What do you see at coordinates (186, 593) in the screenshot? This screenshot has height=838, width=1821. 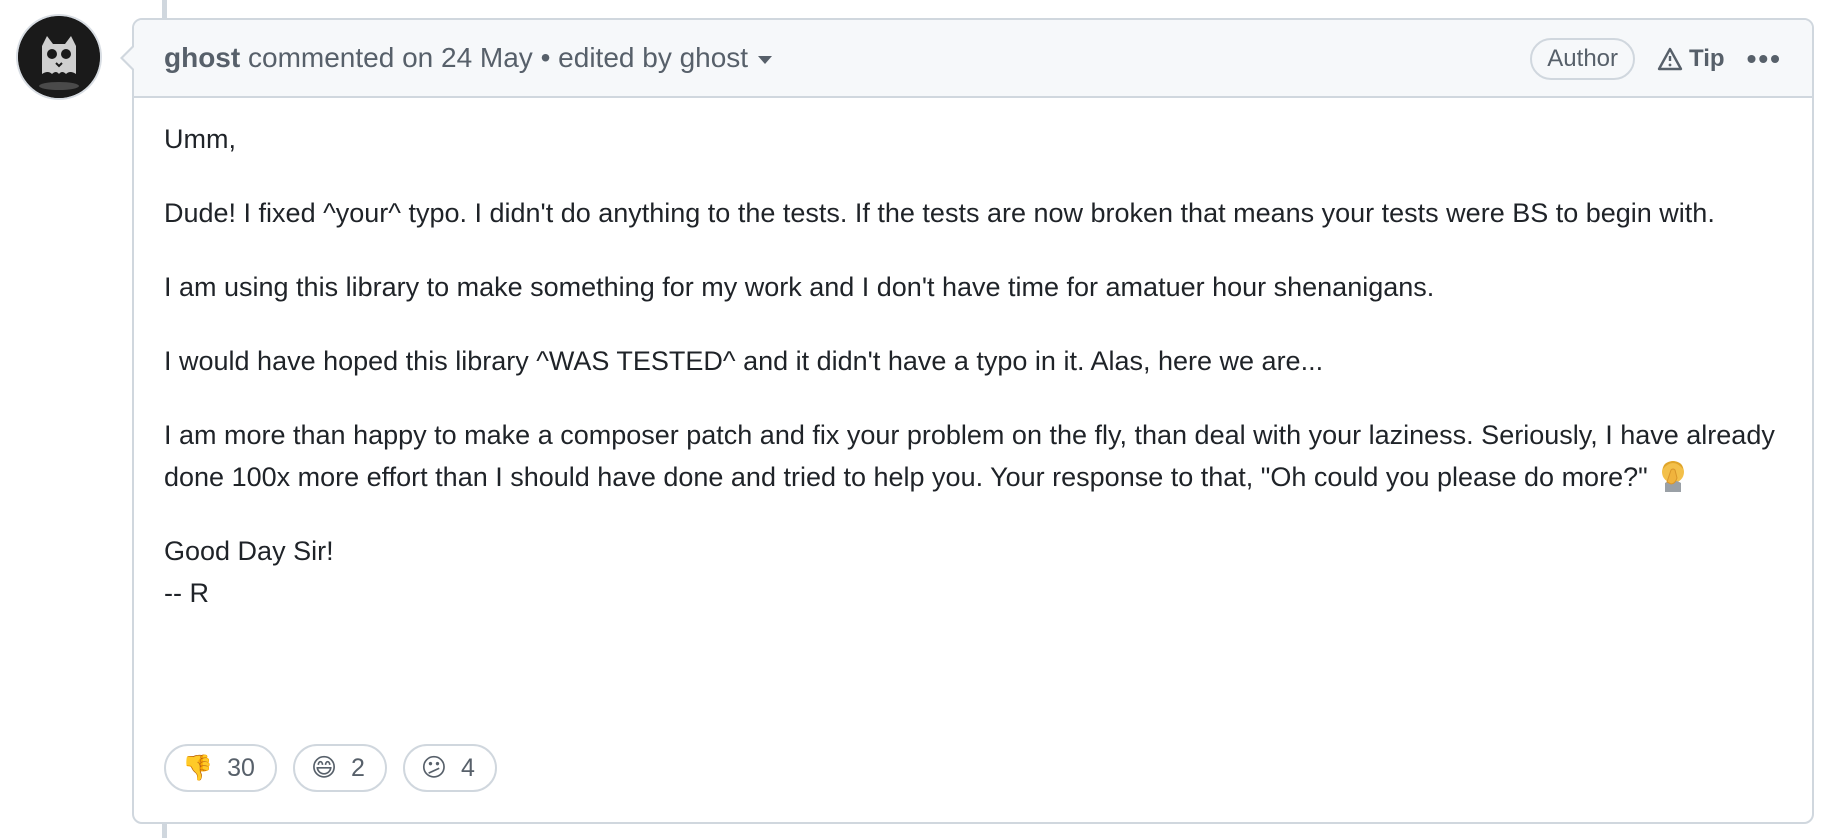 I see `signoff-line-2: -- R` at bounding box center [186, 593].